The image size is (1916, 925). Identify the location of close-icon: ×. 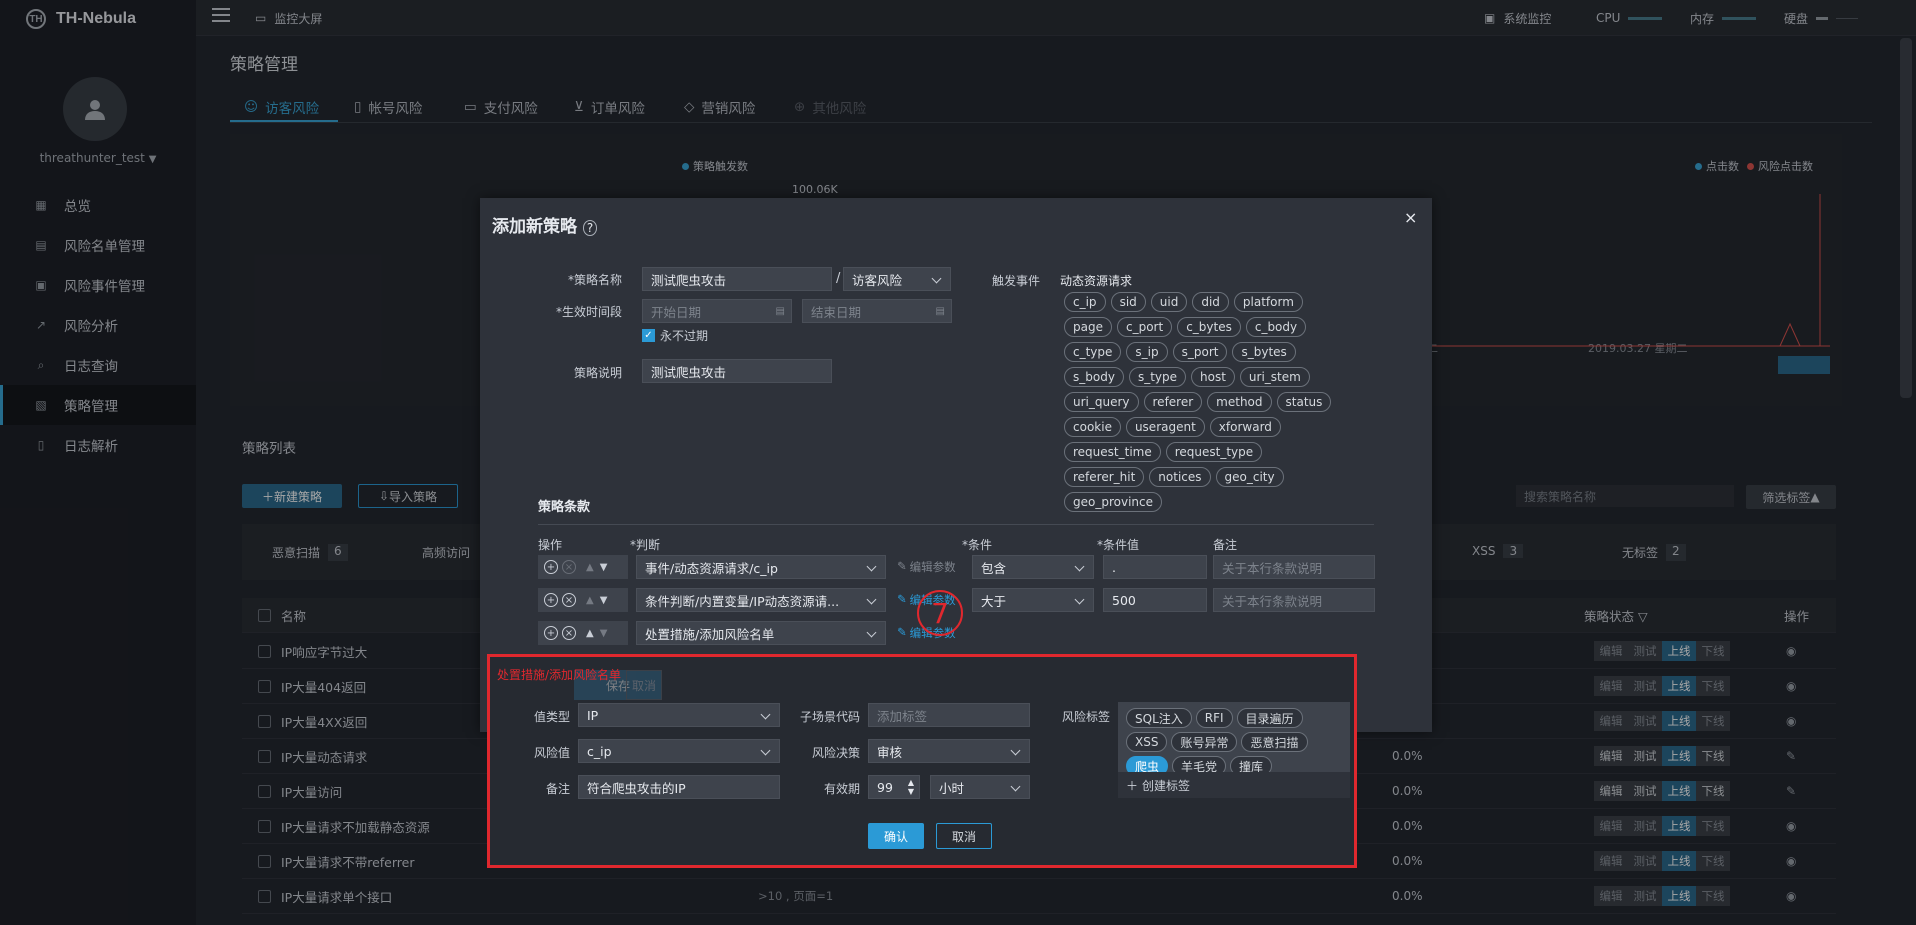
(1410, 217).